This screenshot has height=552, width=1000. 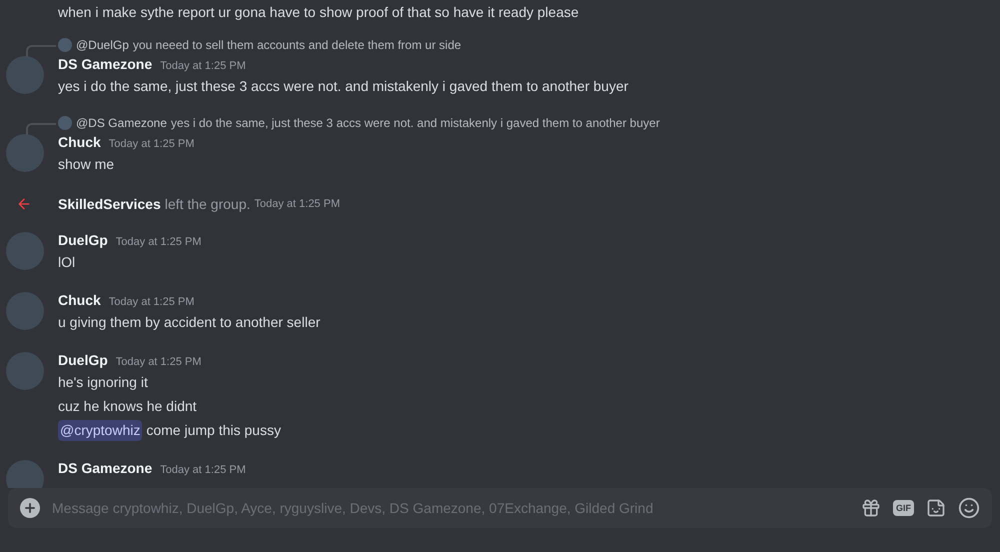 I want to click on message-text: cuz he knows he didnt, so click(x=127, y=406).